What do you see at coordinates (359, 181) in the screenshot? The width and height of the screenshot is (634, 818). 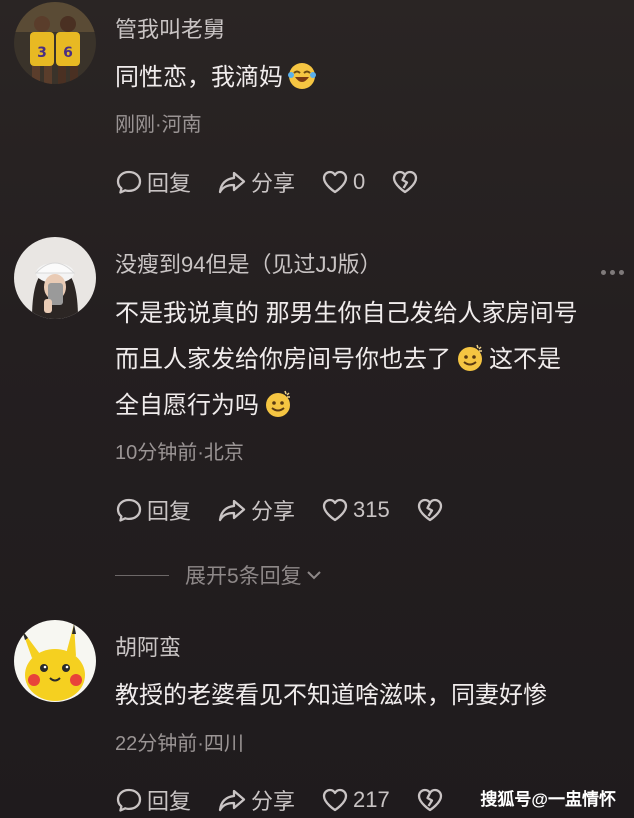 I see `like-count: 0` at bounding box center [359, 181].